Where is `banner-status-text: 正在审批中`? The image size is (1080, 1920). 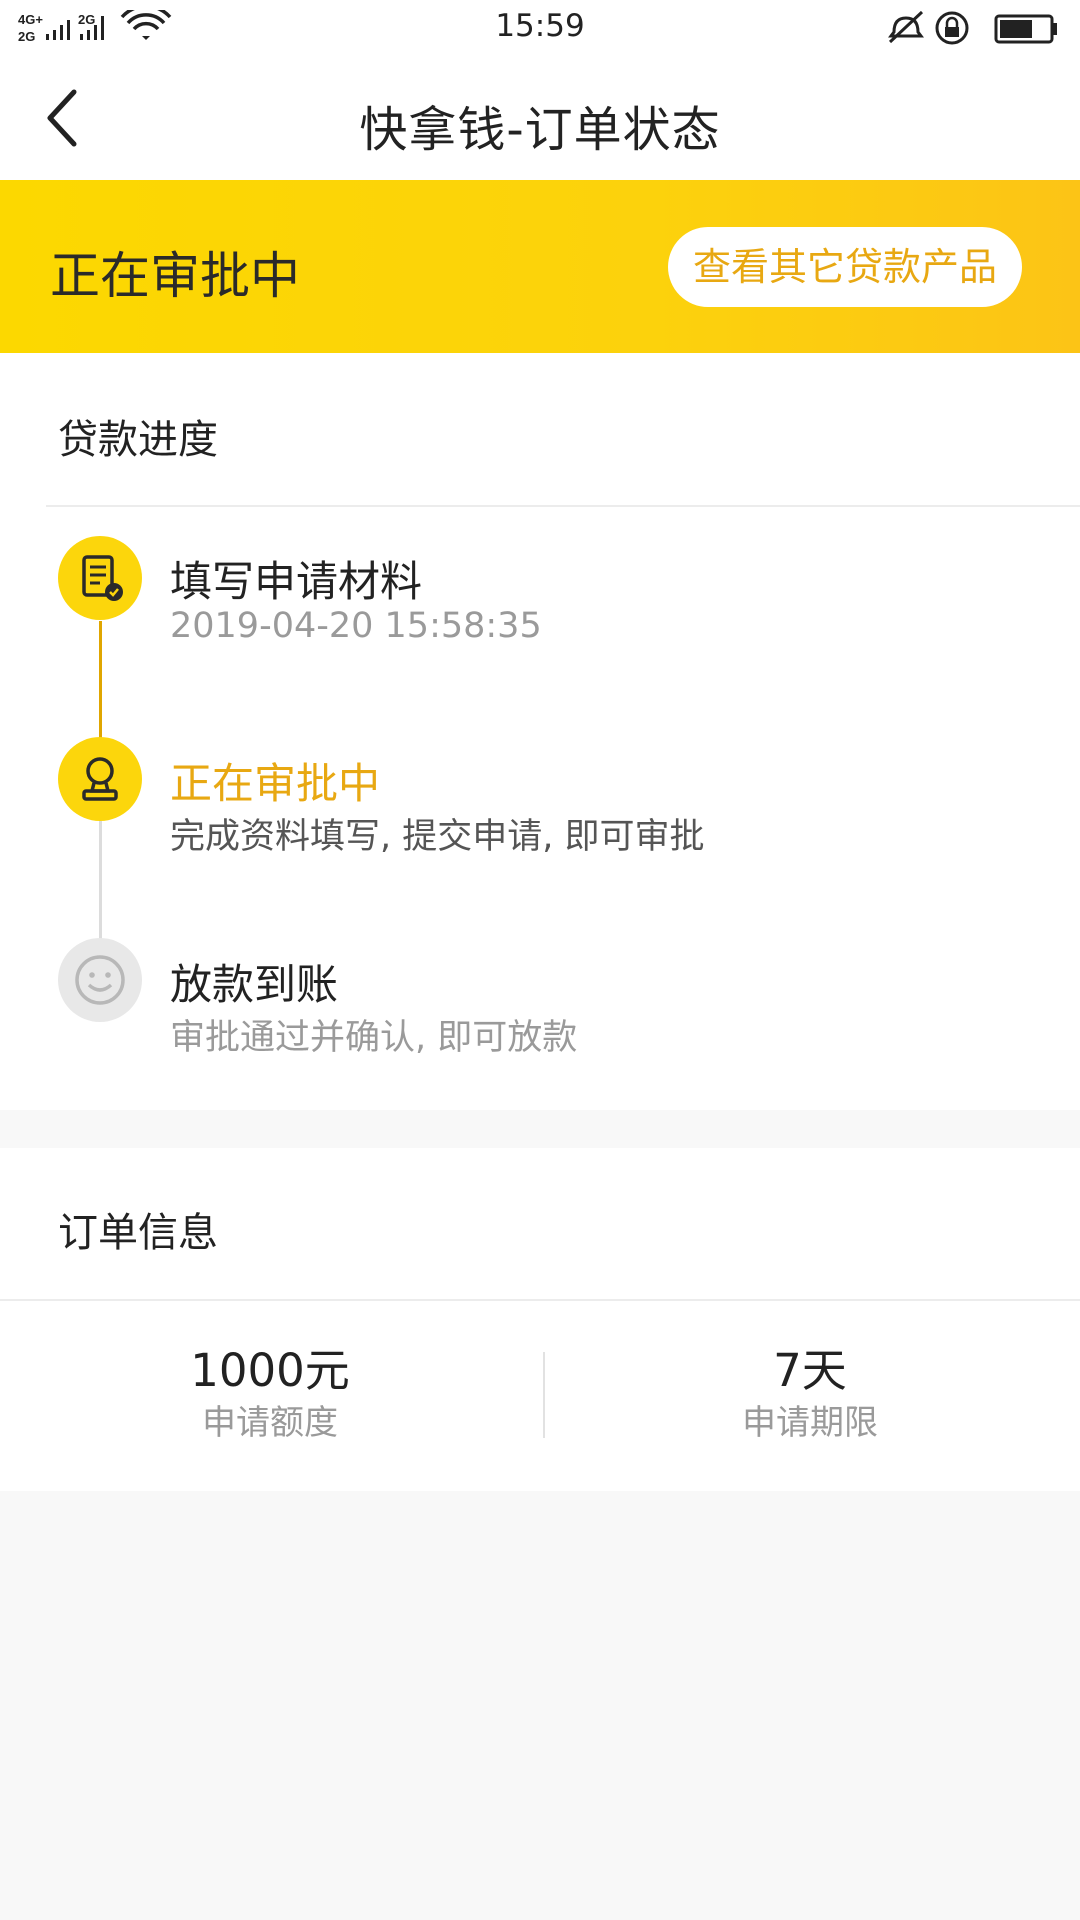 banner-status-text: 正在审批中 is located at coordinates (175, 276).